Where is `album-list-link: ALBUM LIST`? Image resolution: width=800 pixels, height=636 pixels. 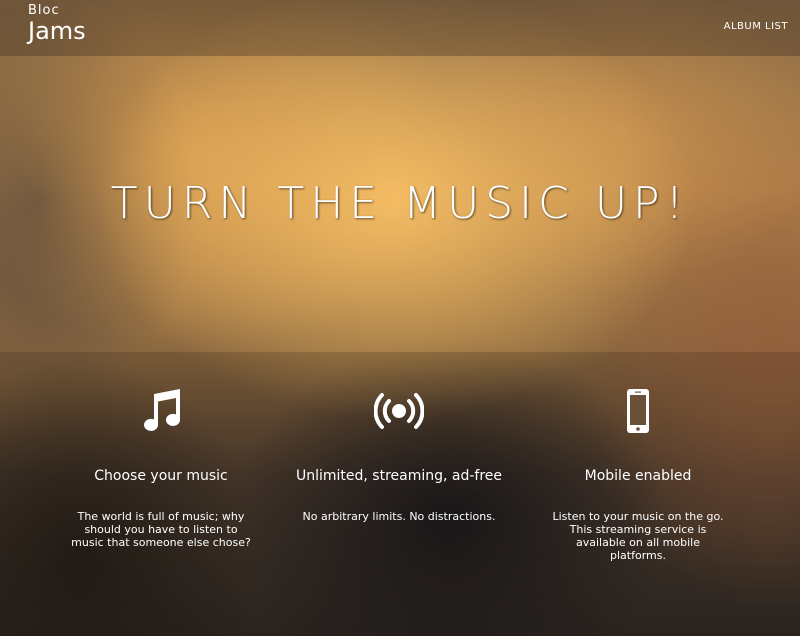 album-list-link: ALBUM LIST is located at coordinates (756, 26).